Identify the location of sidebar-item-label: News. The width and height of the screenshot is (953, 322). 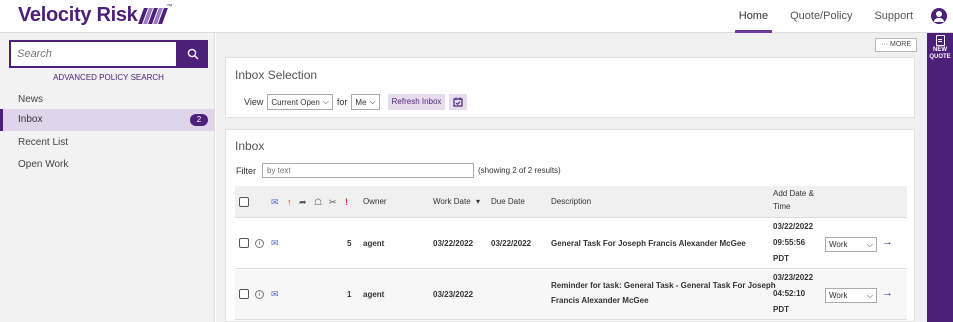
(31, 99).